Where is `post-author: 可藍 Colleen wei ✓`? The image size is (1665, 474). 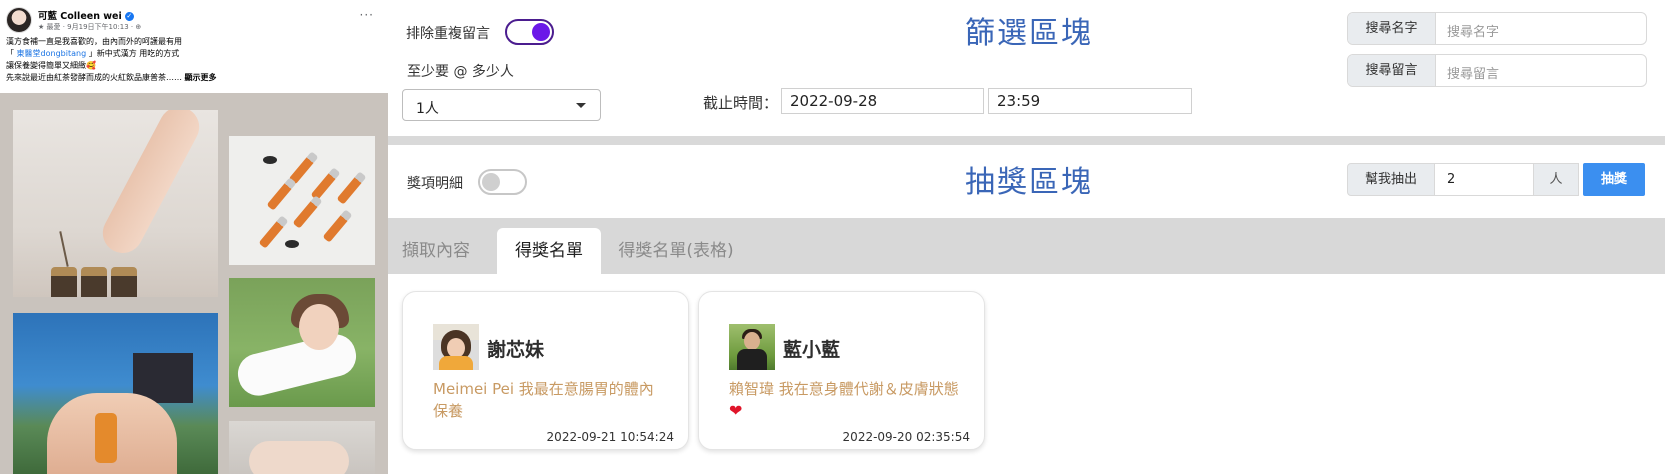
post-author: 可藍 Colleen wei ✓ is located at coordinates (86, 15).